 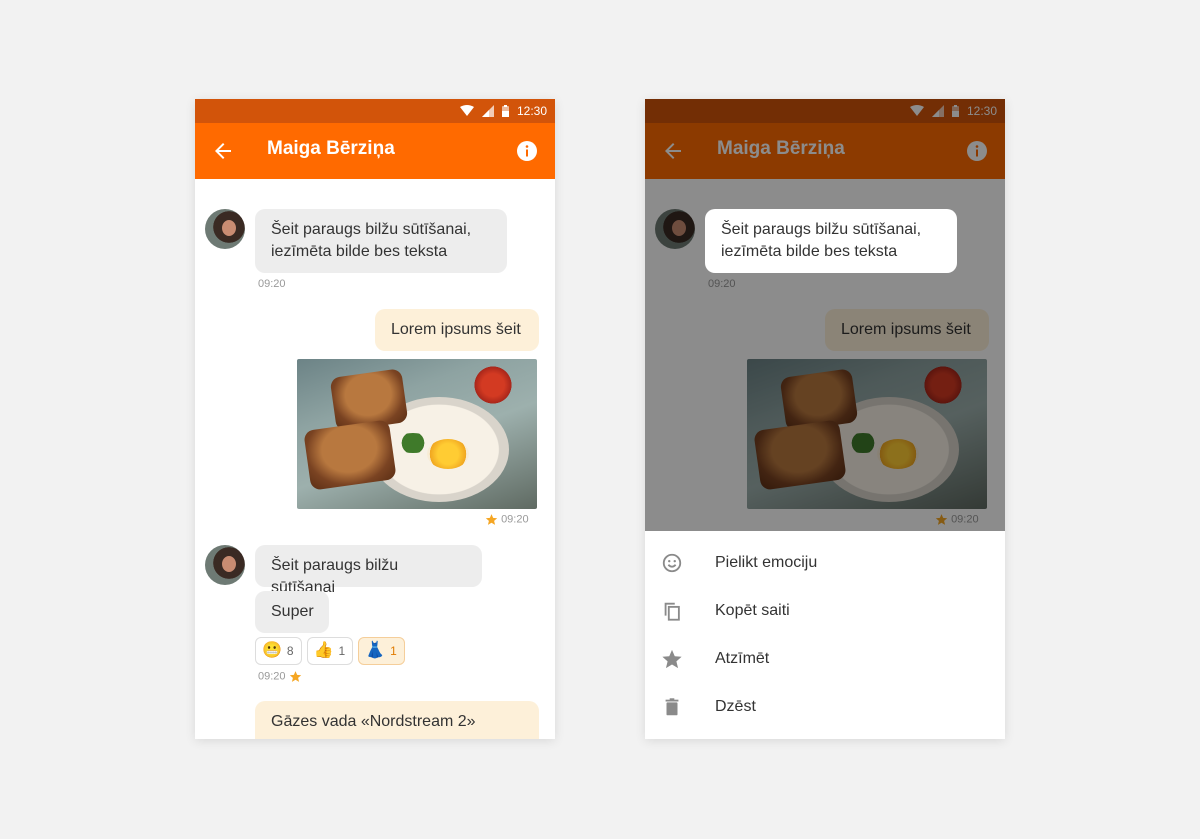 What do you see at coordinates (735, 706) in the screenshot?
I see `menu-item-label: Dzēst` at bounding box center [735, 706].